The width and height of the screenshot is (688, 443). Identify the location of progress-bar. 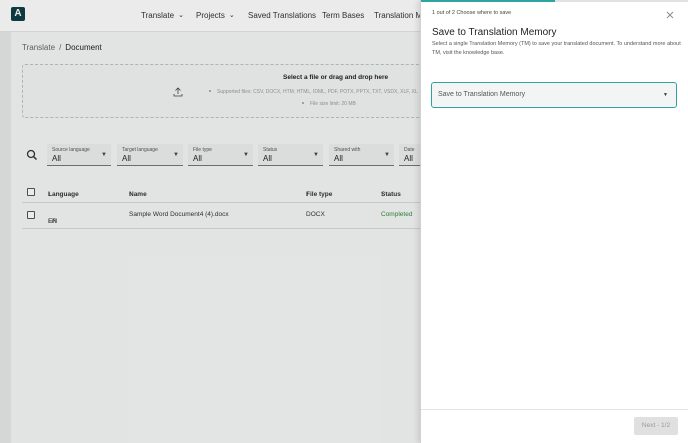
(554, 1).